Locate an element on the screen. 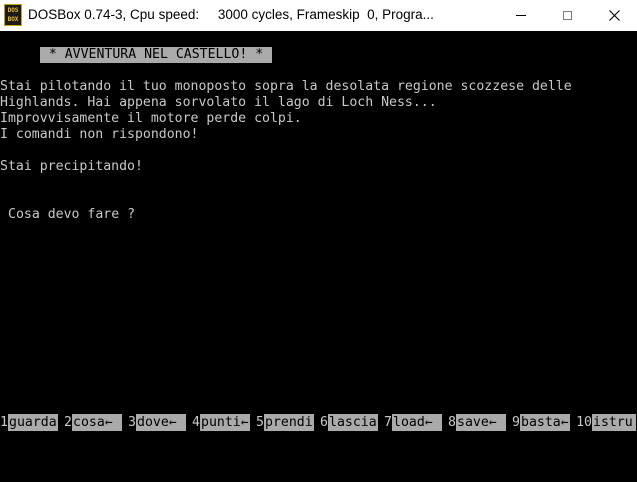 This screenshot has width=637, height=482. story-line: Stai precipitando! is located at coordinates (71, 166).